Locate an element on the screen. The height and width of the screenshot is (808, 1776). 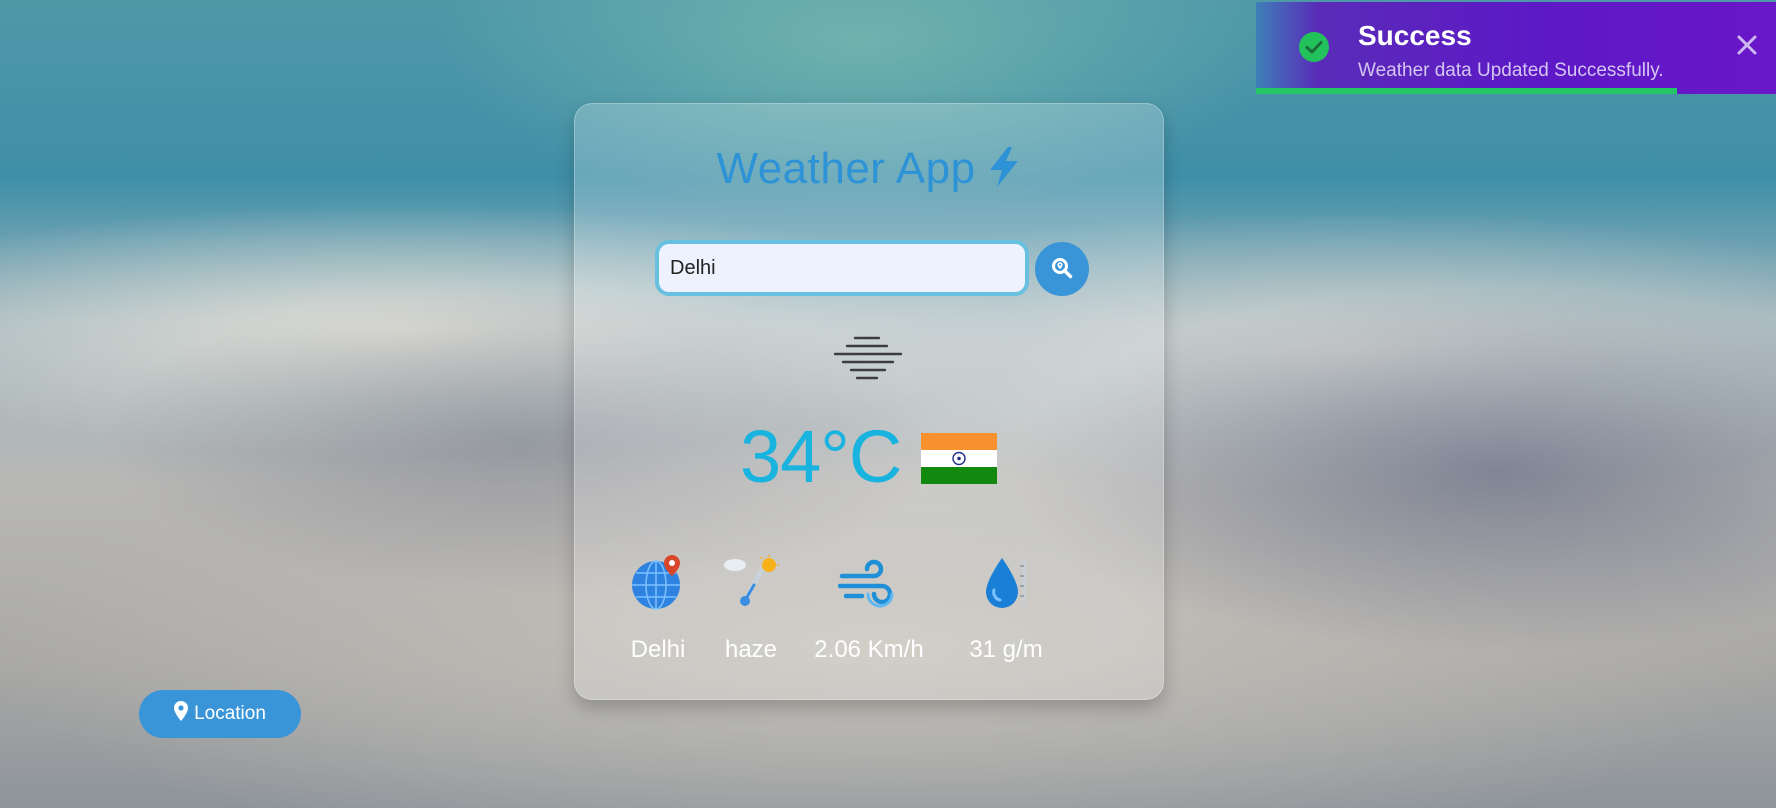
stat-condition-value: haze is located at coordinates (751, 649).